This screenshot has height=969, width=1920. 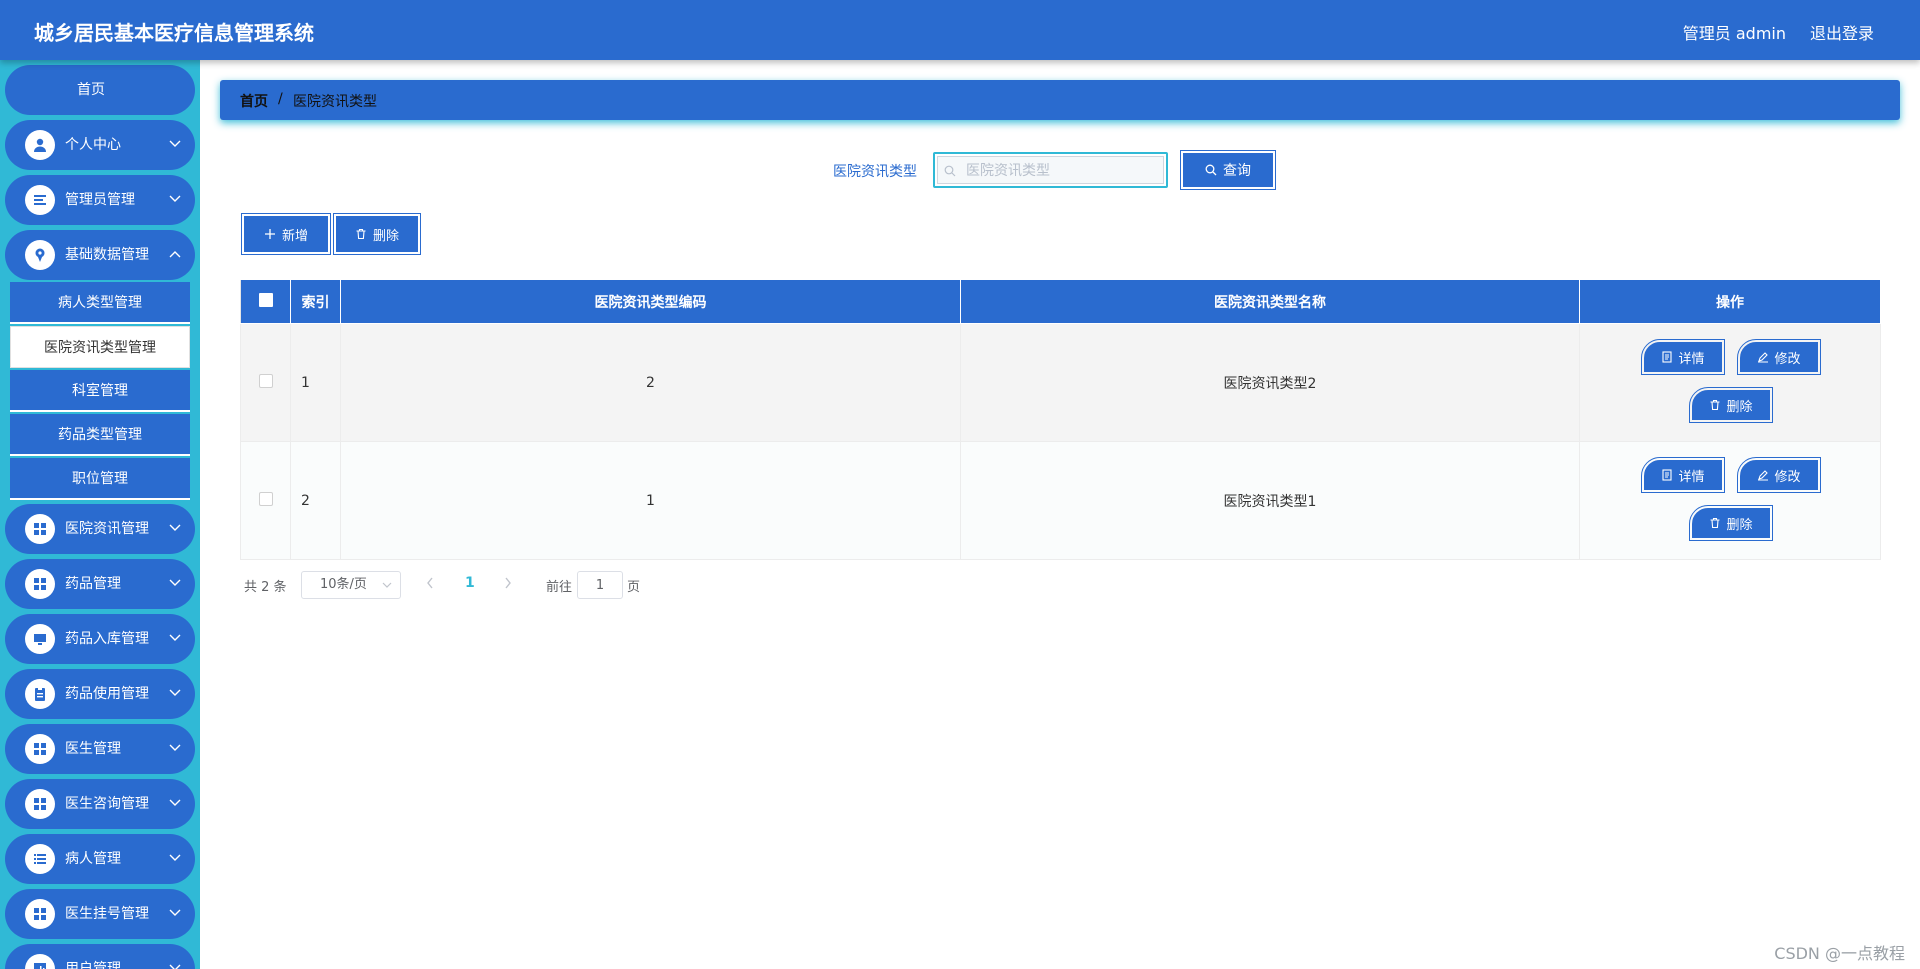 I want to click on page-number-current: 1, so click(x=470, y=583).